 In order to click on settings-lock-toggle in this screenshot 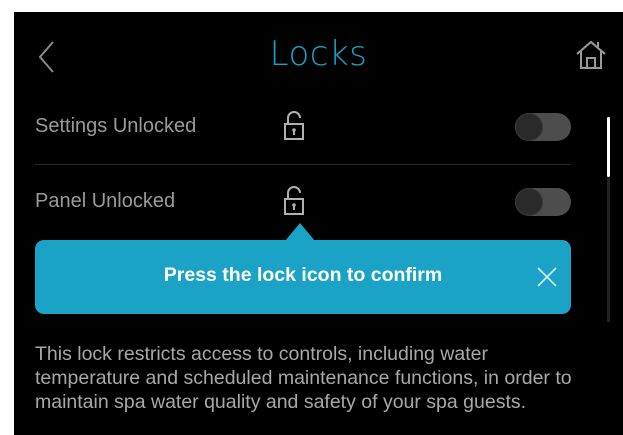, I will do `click(543, 127)`.